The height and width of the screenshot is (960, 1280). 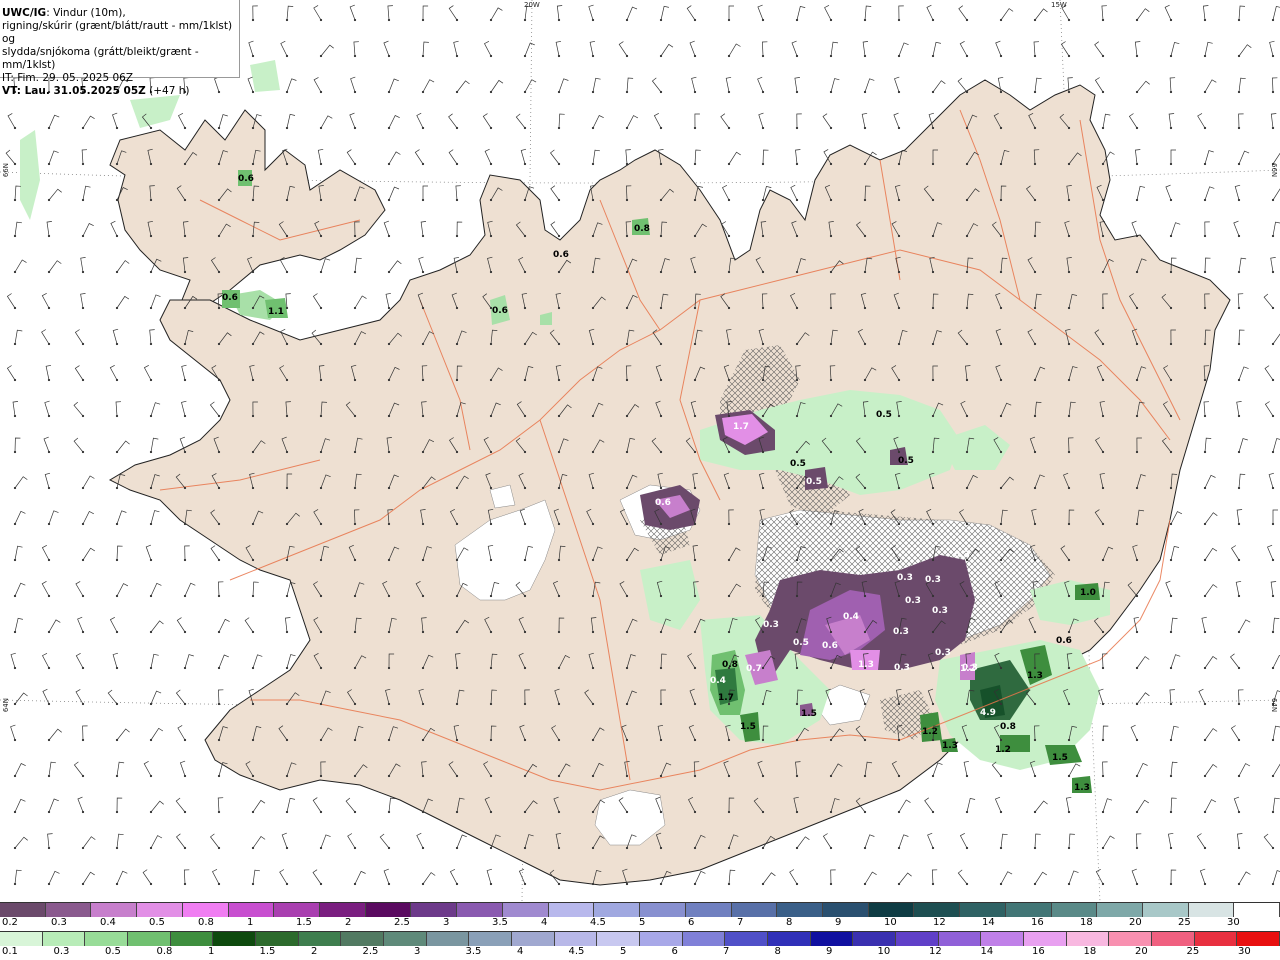 I want to click on colorbar-label: 4, so click(x=544, y=922).